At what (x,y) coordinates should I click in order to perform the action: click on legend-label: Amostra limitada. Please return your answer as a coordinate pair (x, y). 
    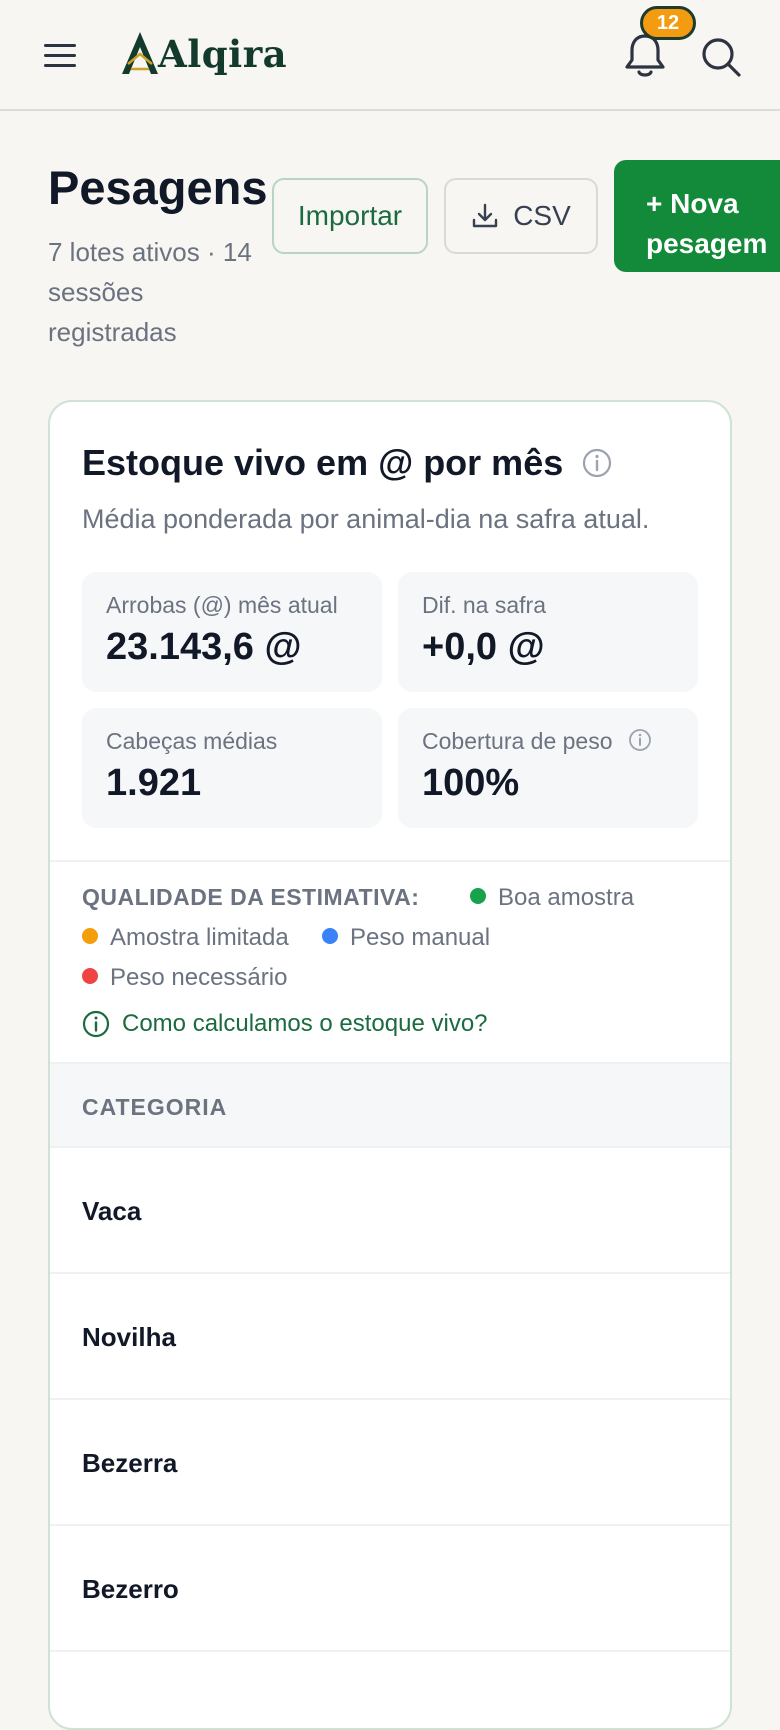
    Looking at the image, I should click on (199, 937).